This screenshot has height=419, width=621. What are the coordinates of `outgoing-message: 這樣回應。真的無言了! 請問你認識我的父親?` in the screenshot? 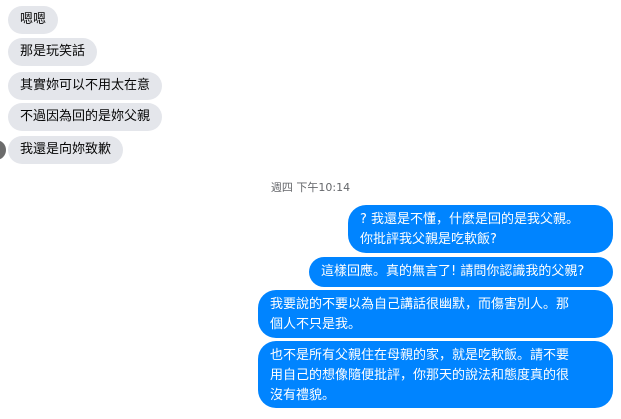 It's located at (461, 272).